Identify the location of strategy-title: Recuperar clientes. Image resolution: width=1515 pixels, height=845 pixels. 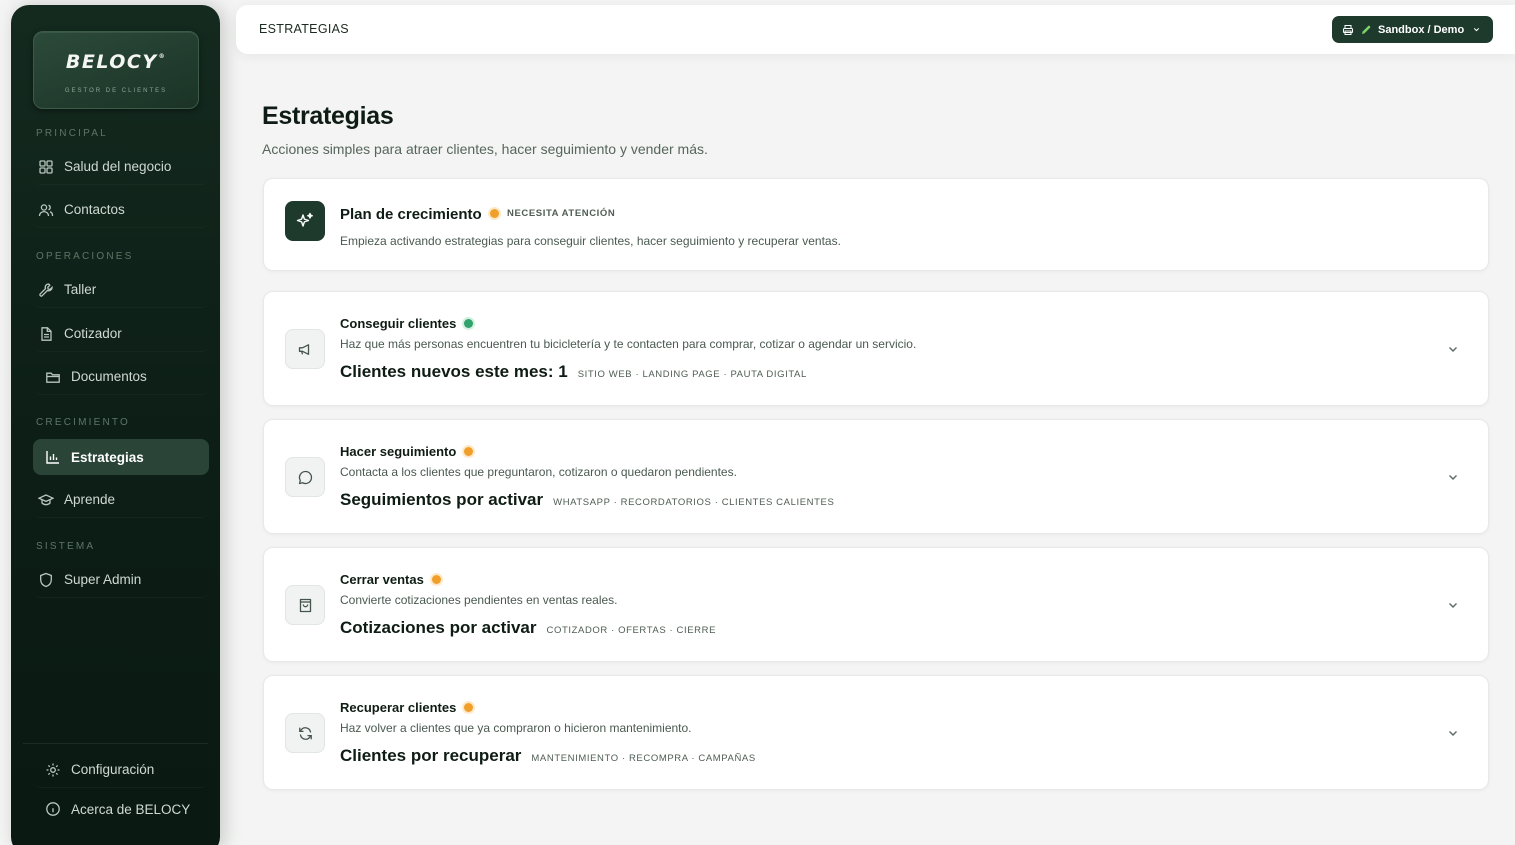
(398, 707).